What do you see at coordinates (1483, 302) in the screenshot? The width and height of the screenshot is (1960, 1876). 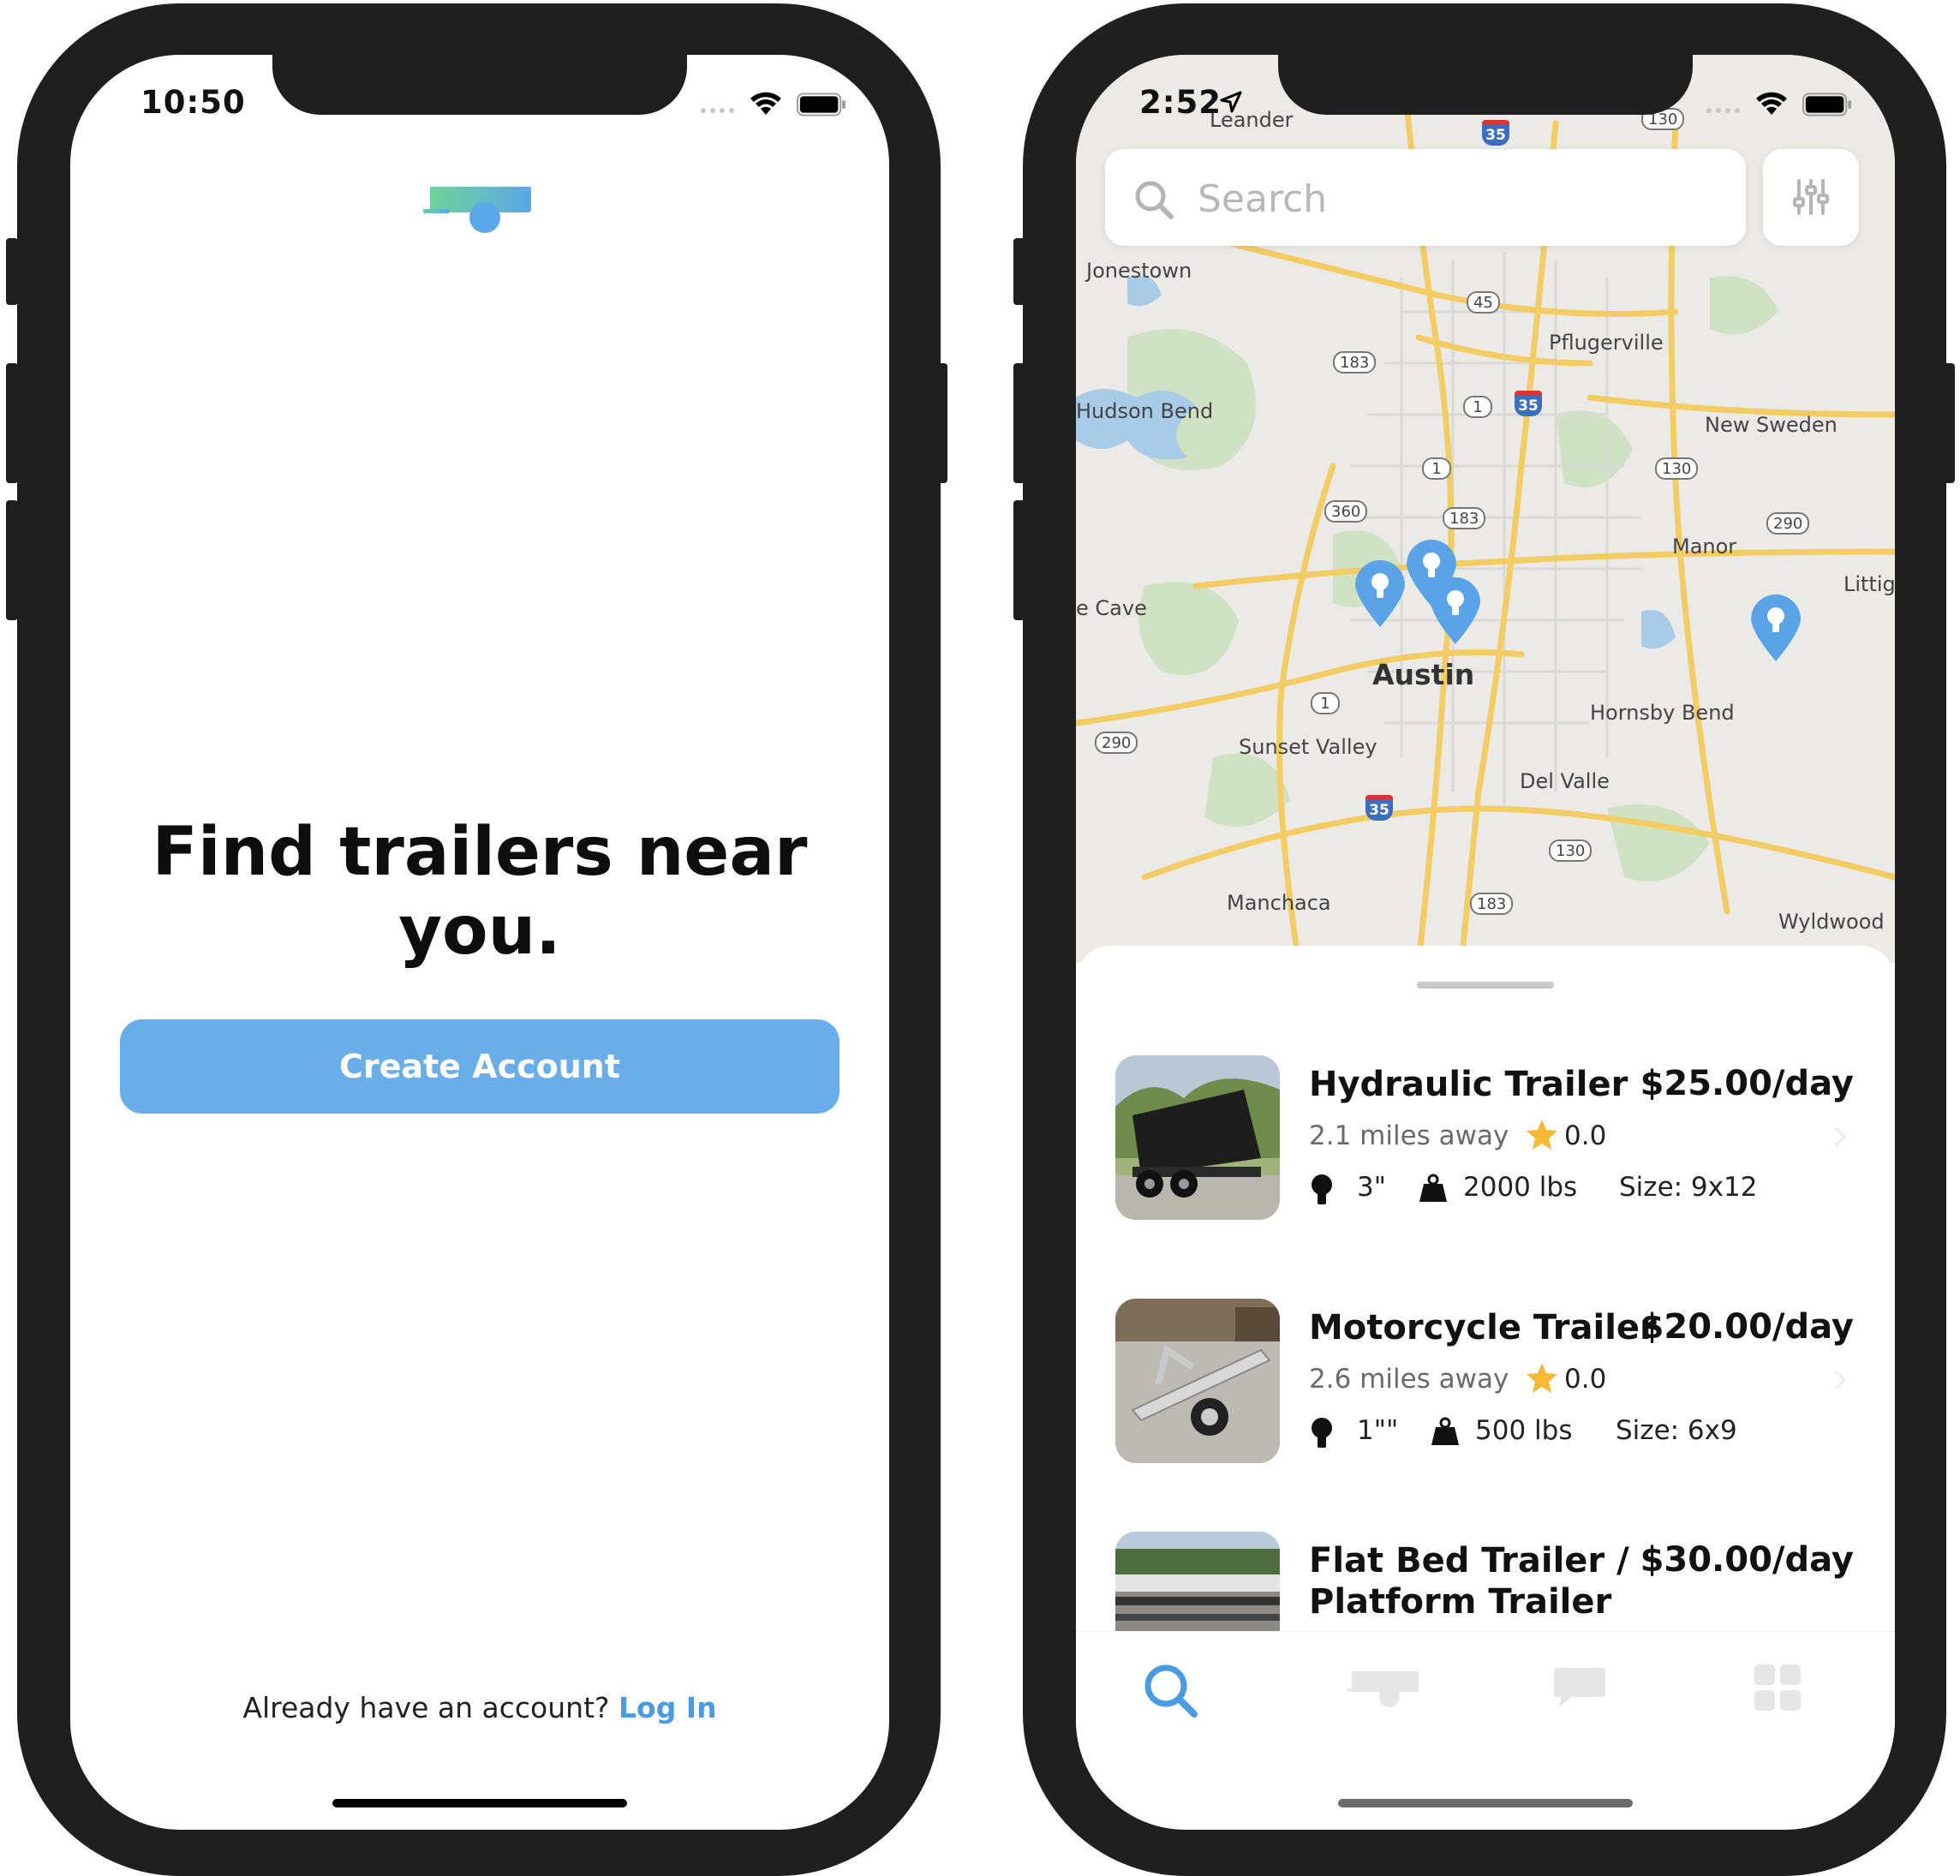 I see `road-shield-45: 45` at bounding box center [1483, 302].